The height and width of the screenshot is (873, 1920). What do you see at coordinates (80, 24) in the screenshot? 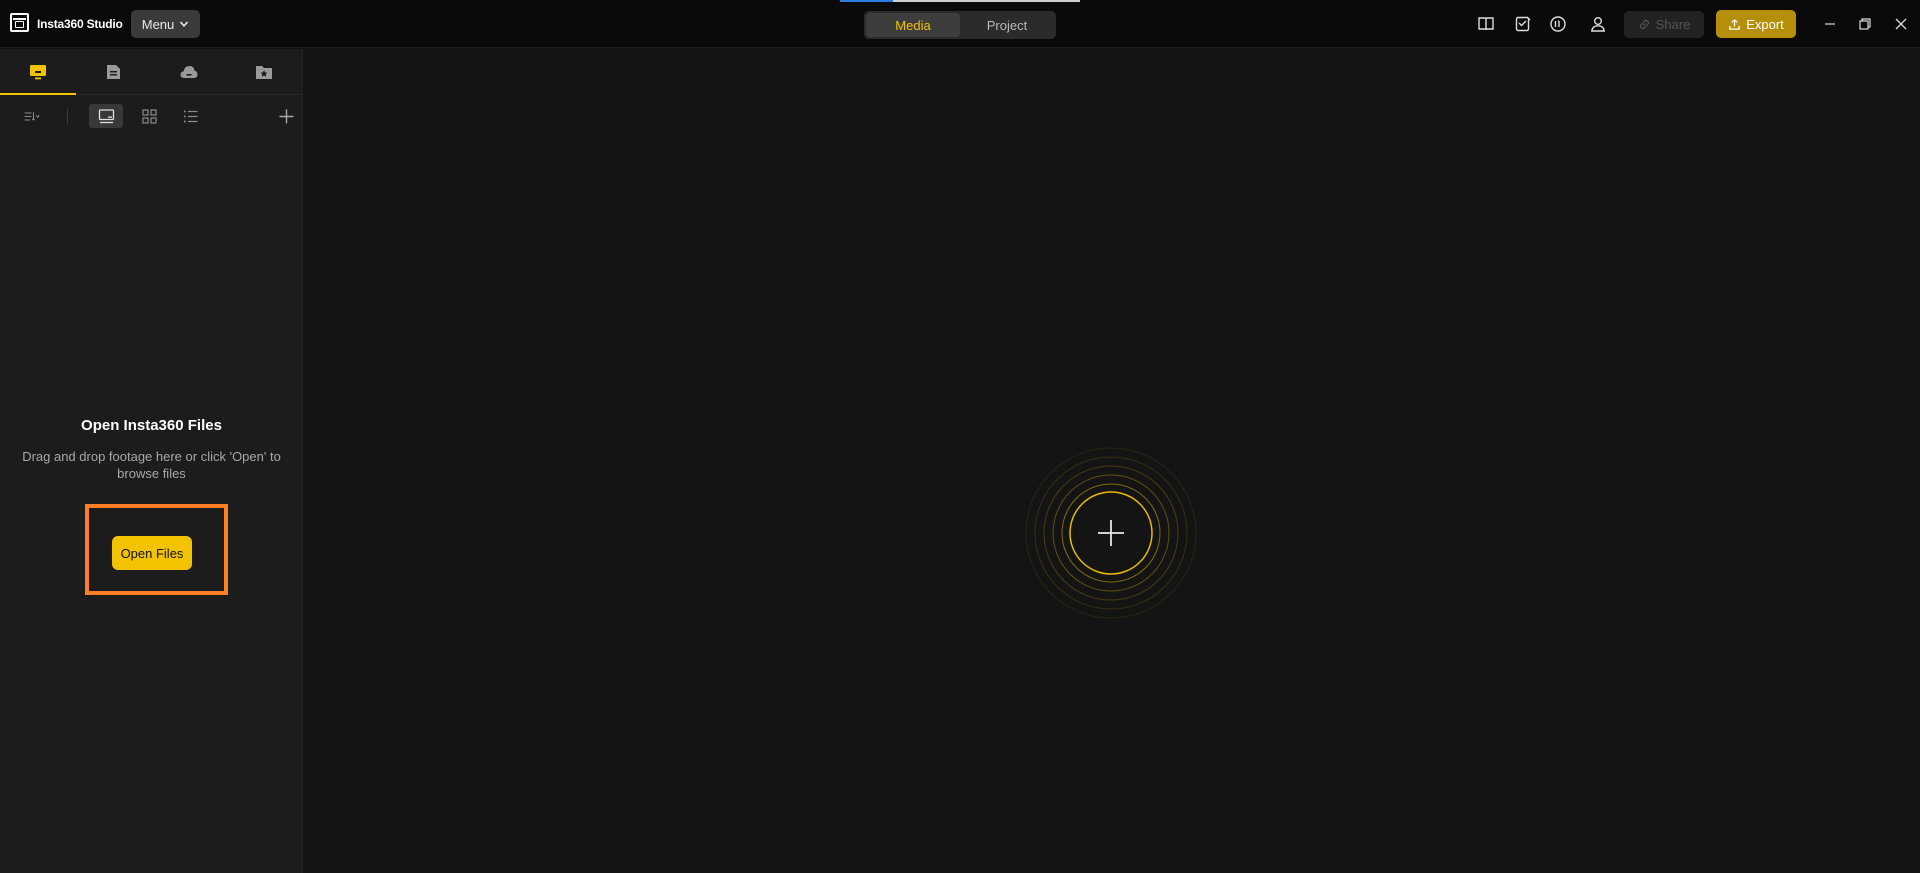
I see `app-title: Insta360 Studio` at bounding box center [80, 24].